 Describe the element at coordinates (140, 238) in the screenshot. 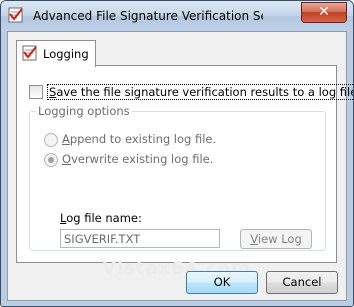

I see `log-file-name-input: SIGVERIF.TXT` at that location.